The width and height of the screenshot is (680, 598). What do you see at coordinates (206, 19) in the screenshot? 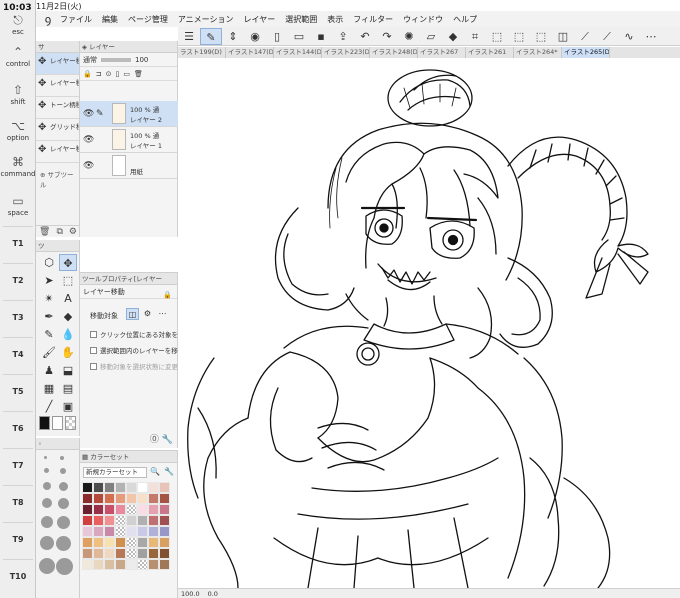
I see `menu-animation: アニメーション` at bounding box center [206, 19].